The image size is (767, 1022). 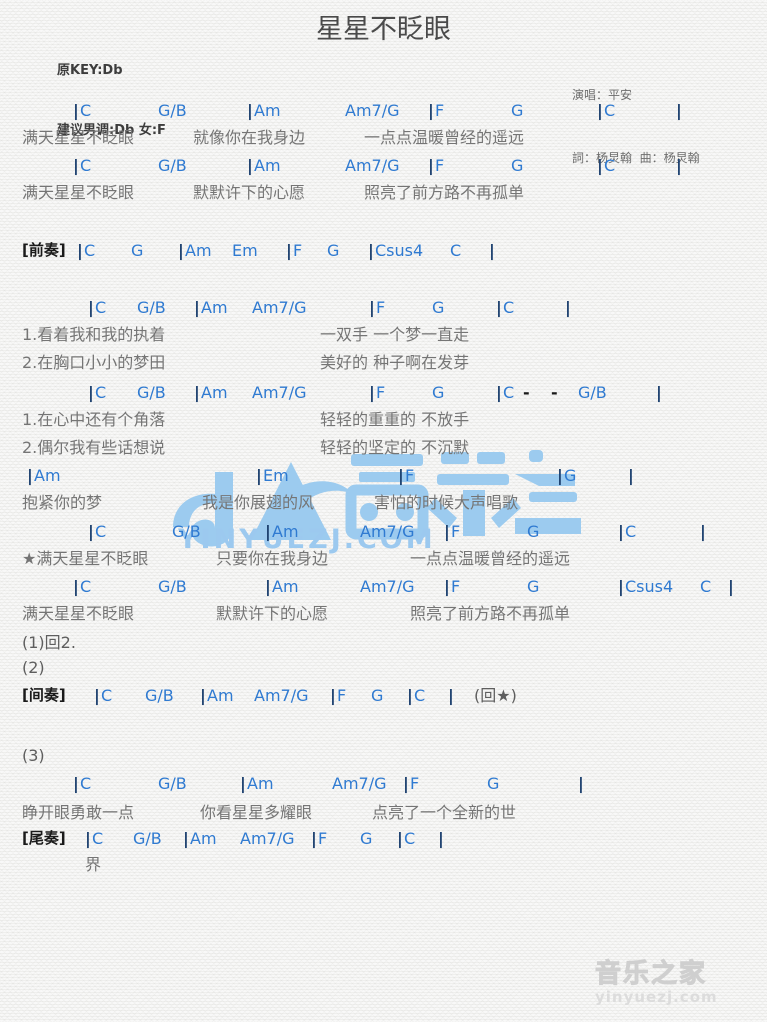 What do you see at coordinates (44, 250) in the screenshot?
I see `section-label: [前奏]` at bounding box center [44, 250].